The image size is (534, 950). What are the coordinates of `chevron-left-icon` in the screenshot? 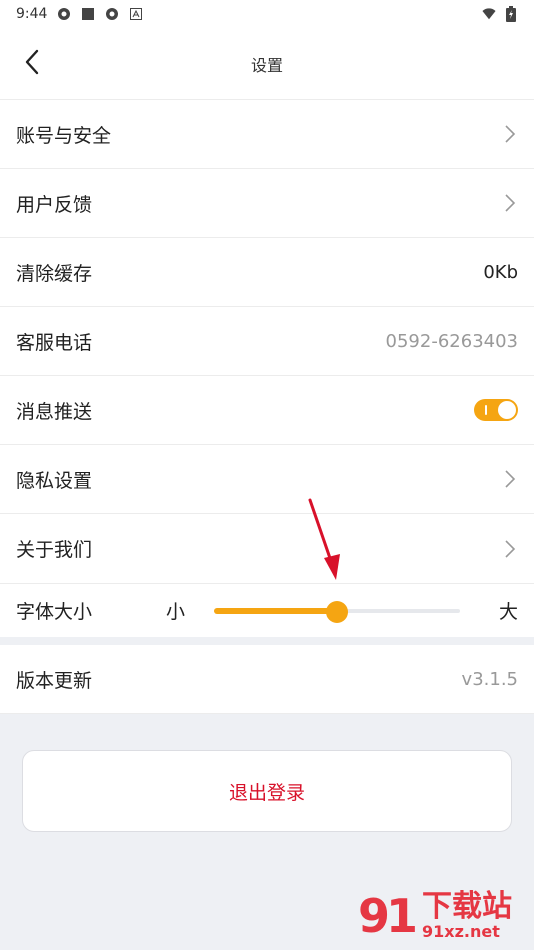 It's located at (32, 64).